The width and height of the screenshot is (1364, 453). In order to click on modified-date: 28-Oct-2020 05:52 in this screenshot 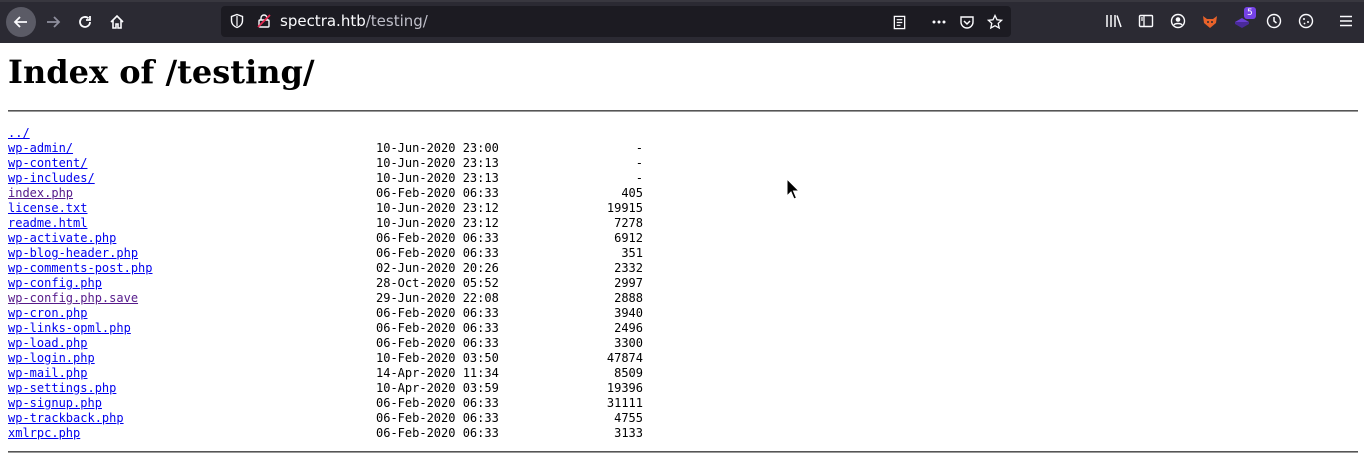, I will do `click(437, 283)`.